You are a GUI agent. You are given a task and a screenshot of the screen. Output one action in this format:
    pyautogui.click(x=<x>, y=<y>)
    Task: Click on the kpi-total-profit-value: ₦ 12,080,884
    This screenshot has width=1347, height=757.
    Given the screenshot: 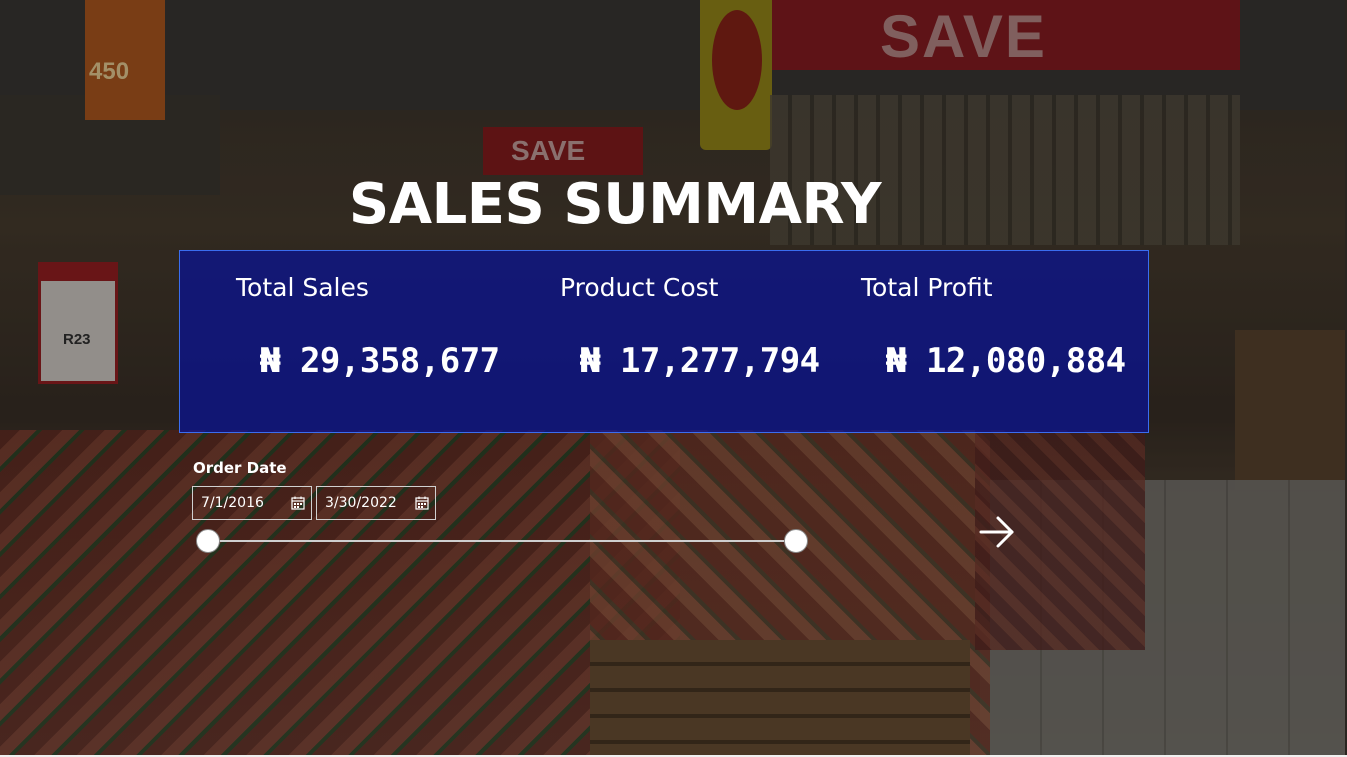 What is the action you would take?
    pyautogui.click(x=1006, y=361)
    